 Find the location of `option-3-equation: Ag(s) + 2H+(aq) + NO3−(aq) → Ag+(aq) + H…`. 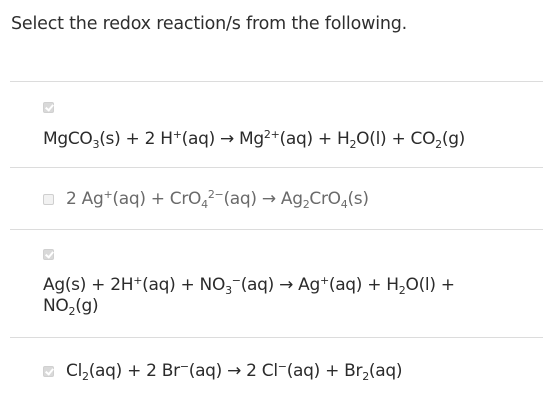

option-3-equation: Ag(s) + 2H+(aq) + NO3−(aq) → Ag+(aq) + H… is located at coordinates (249, 296).